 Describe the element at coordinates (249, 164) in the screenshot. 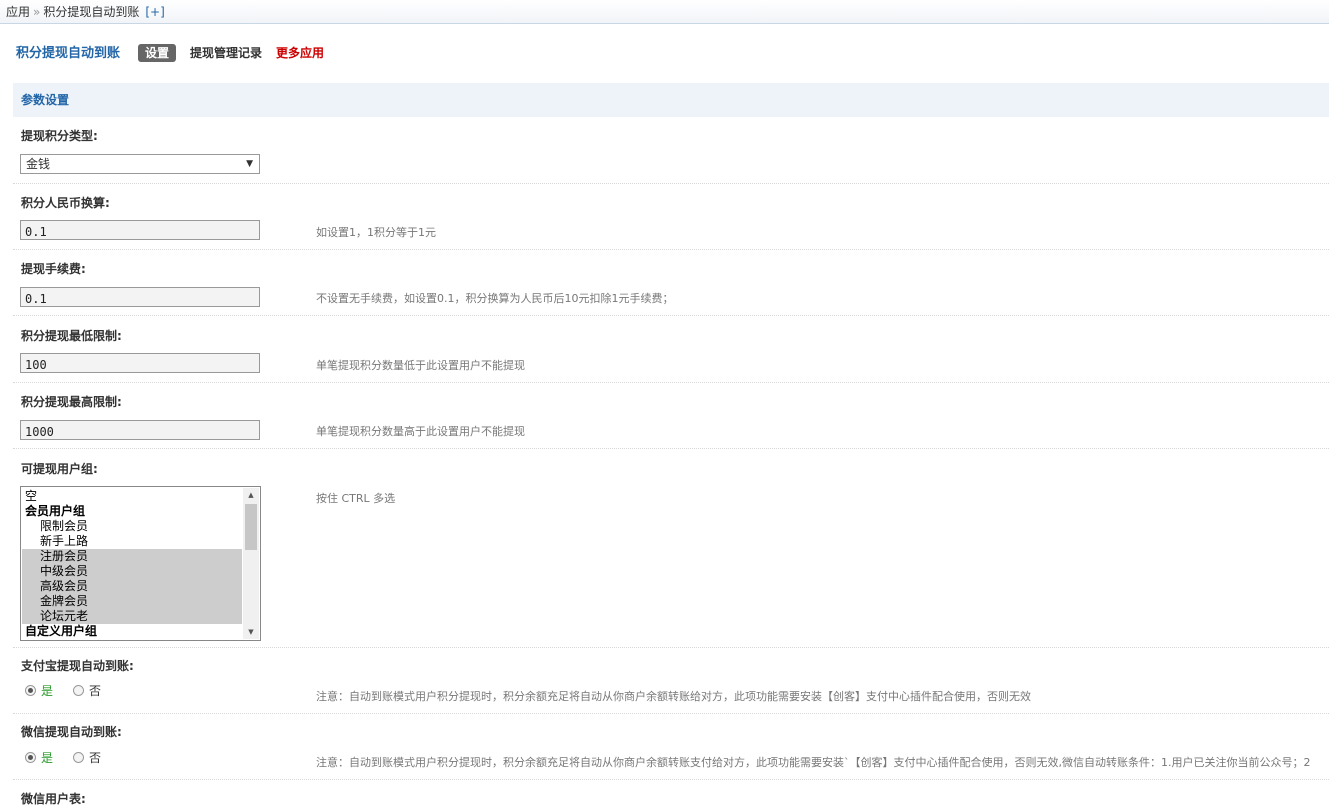

I see `dropdown-arrow-icon: ▼` at that location.